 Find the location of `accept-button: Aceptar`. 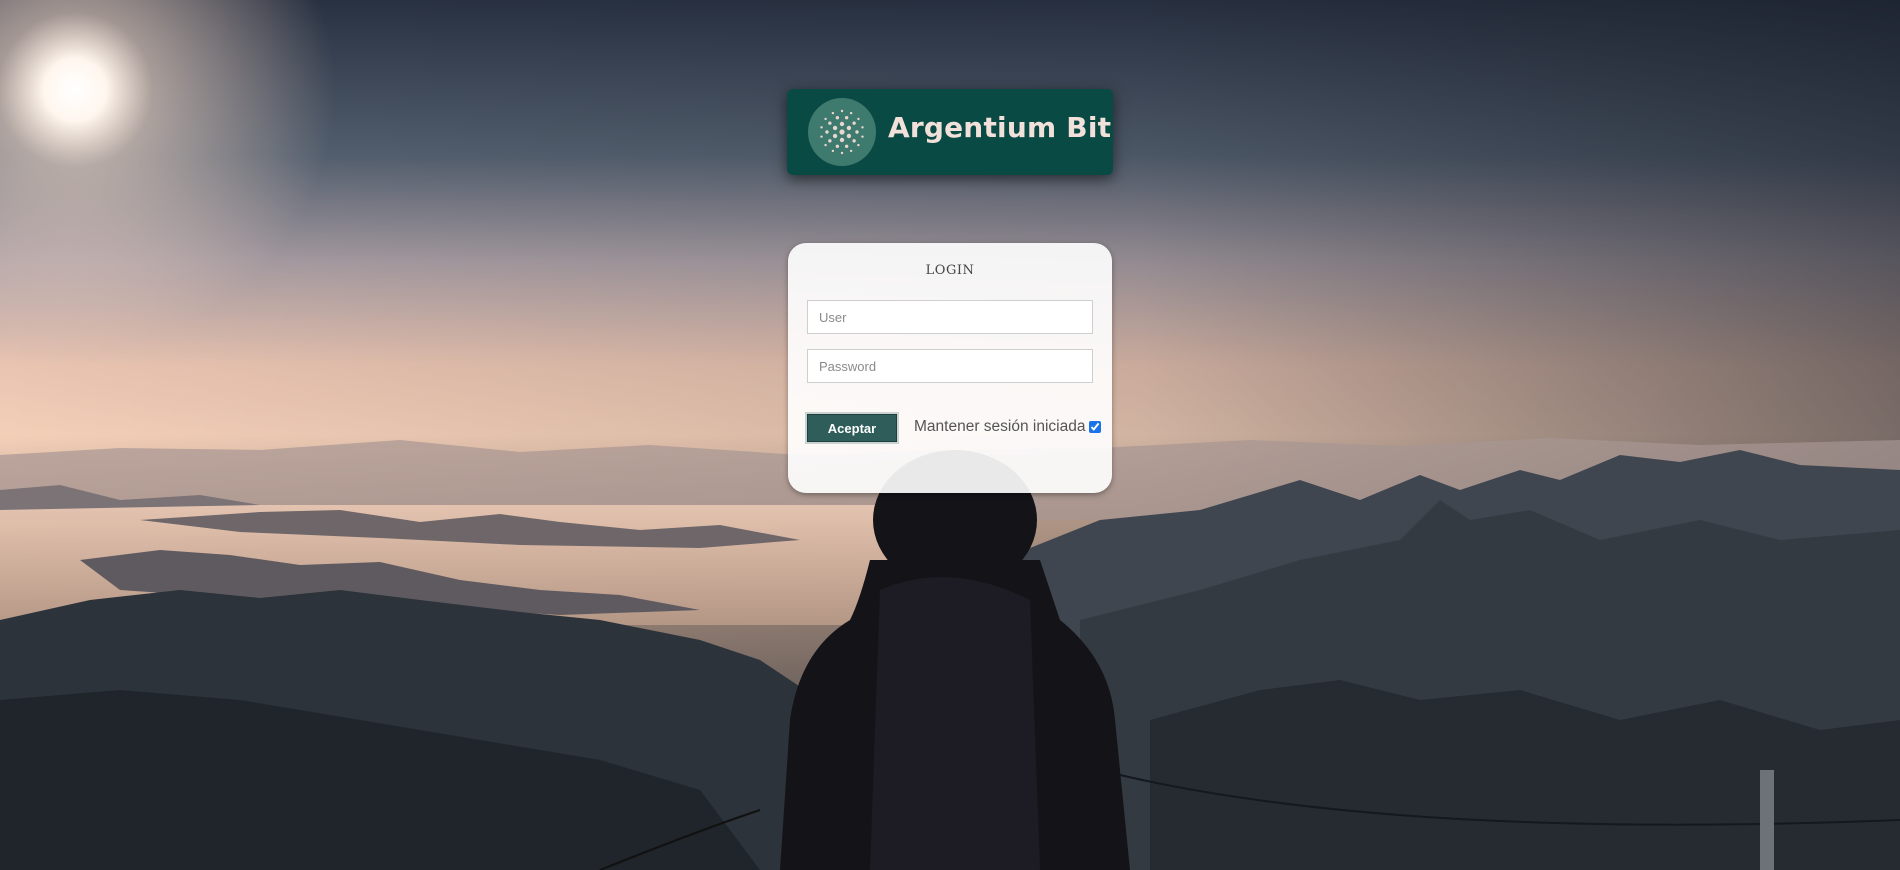

accept-button: Aceptar is located at coordinates (852, 428).